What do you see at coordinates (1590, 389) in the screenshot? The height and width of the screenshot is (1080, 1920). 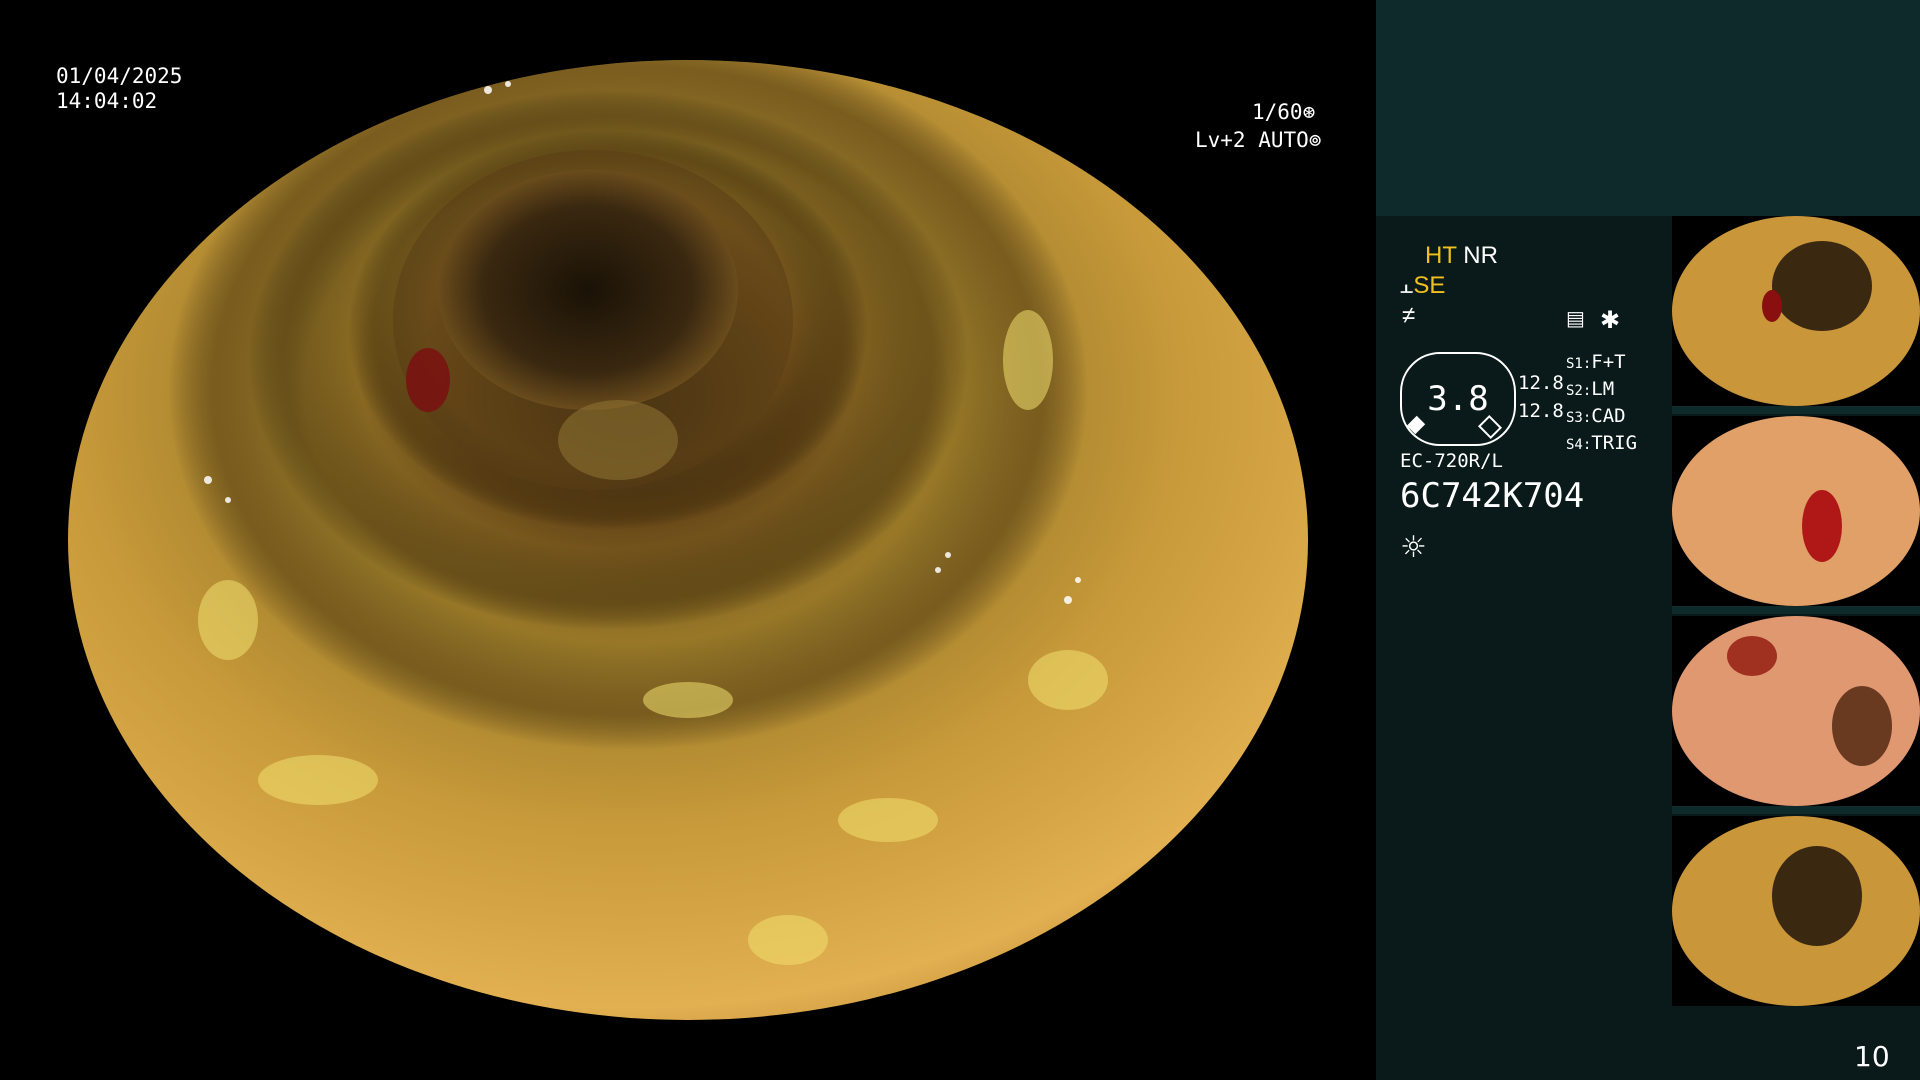 I see `switch-s2: S2:LM` at bounding box center [1590, 389].